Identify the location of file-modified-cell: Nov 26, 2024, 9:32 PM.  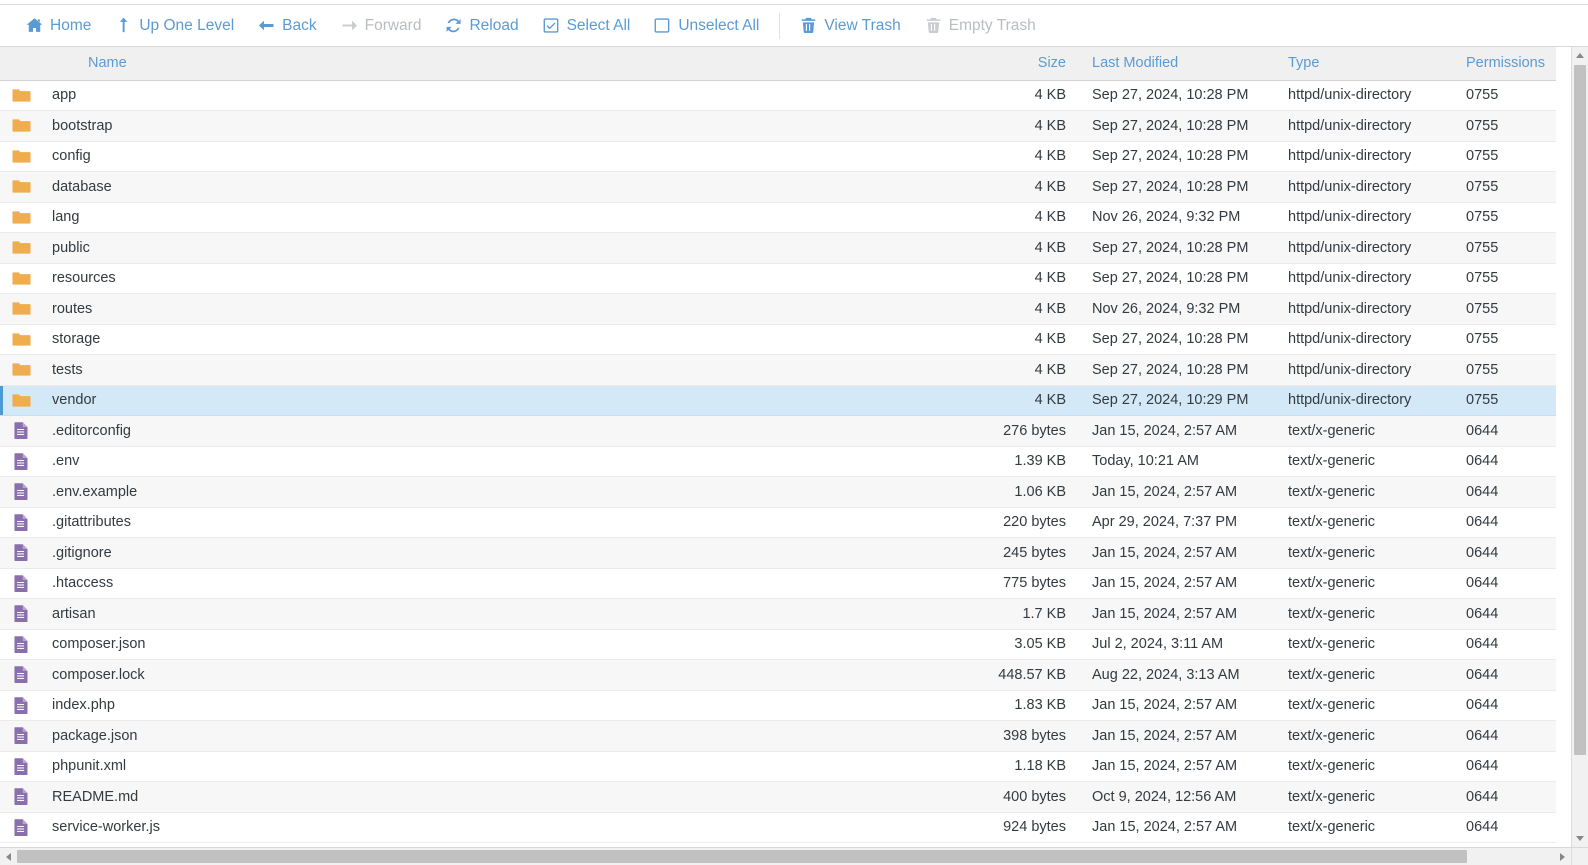
(1178, 309).